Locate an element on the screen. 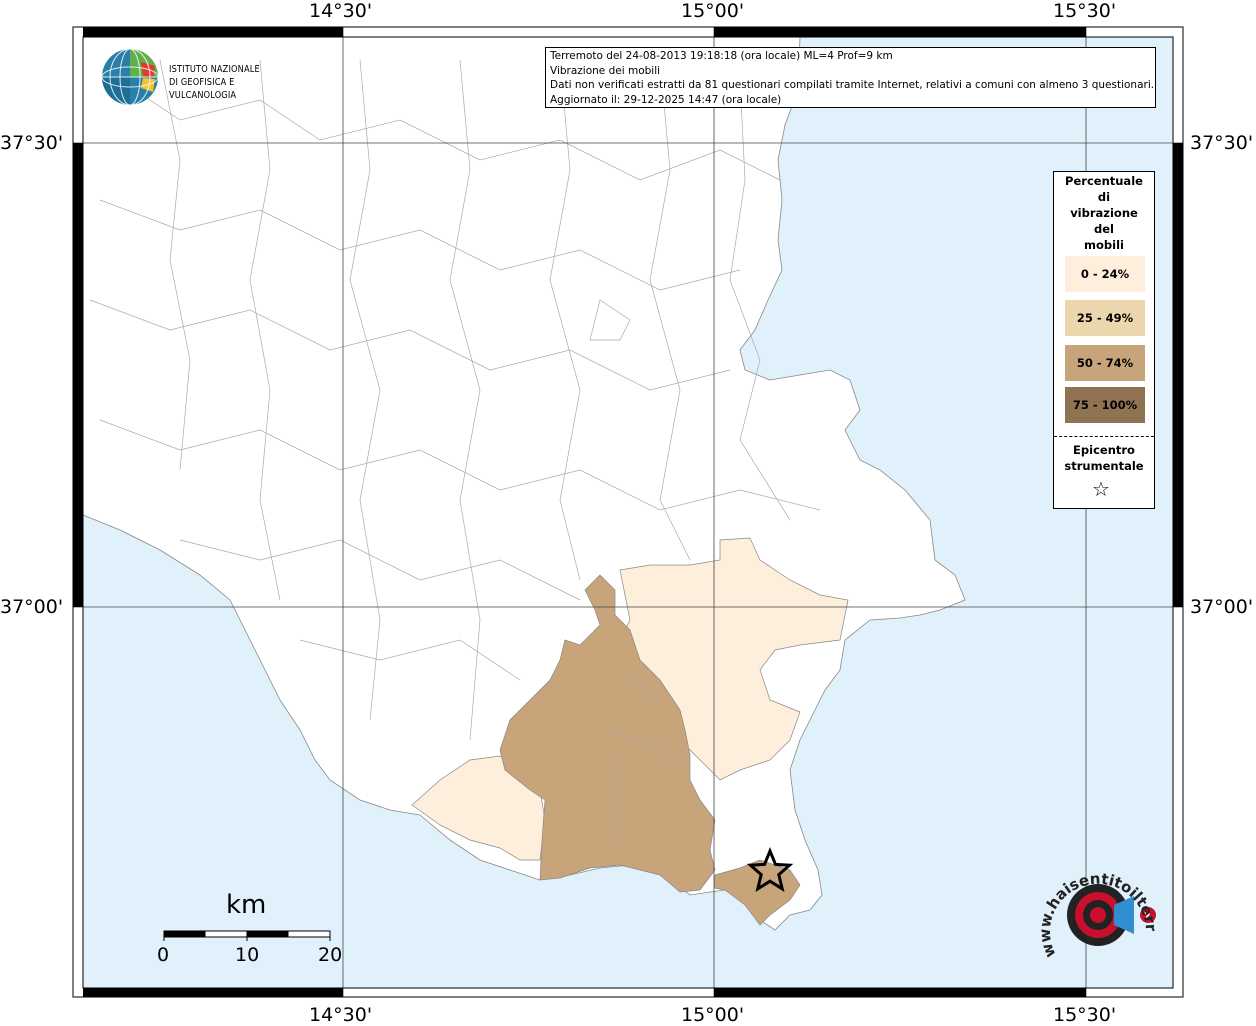  lon-label-bottom-3: 15°30' is located at coordinates (1085, 1015).